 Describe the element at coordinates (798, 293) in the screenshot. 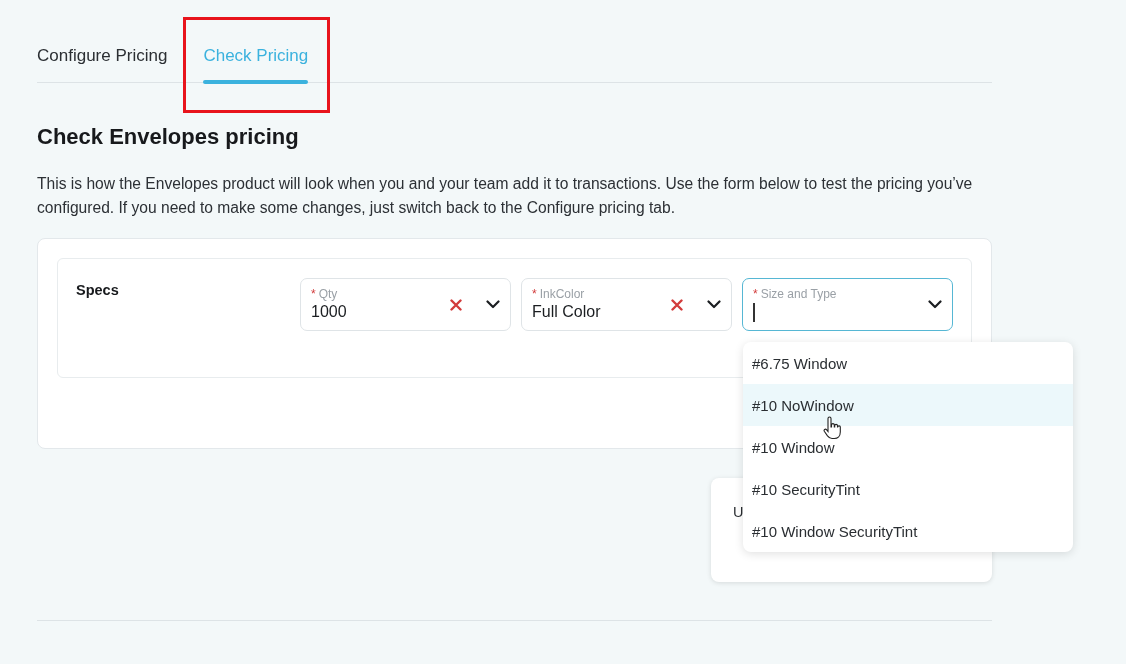

I see `field-label: Size and Type` at that location.